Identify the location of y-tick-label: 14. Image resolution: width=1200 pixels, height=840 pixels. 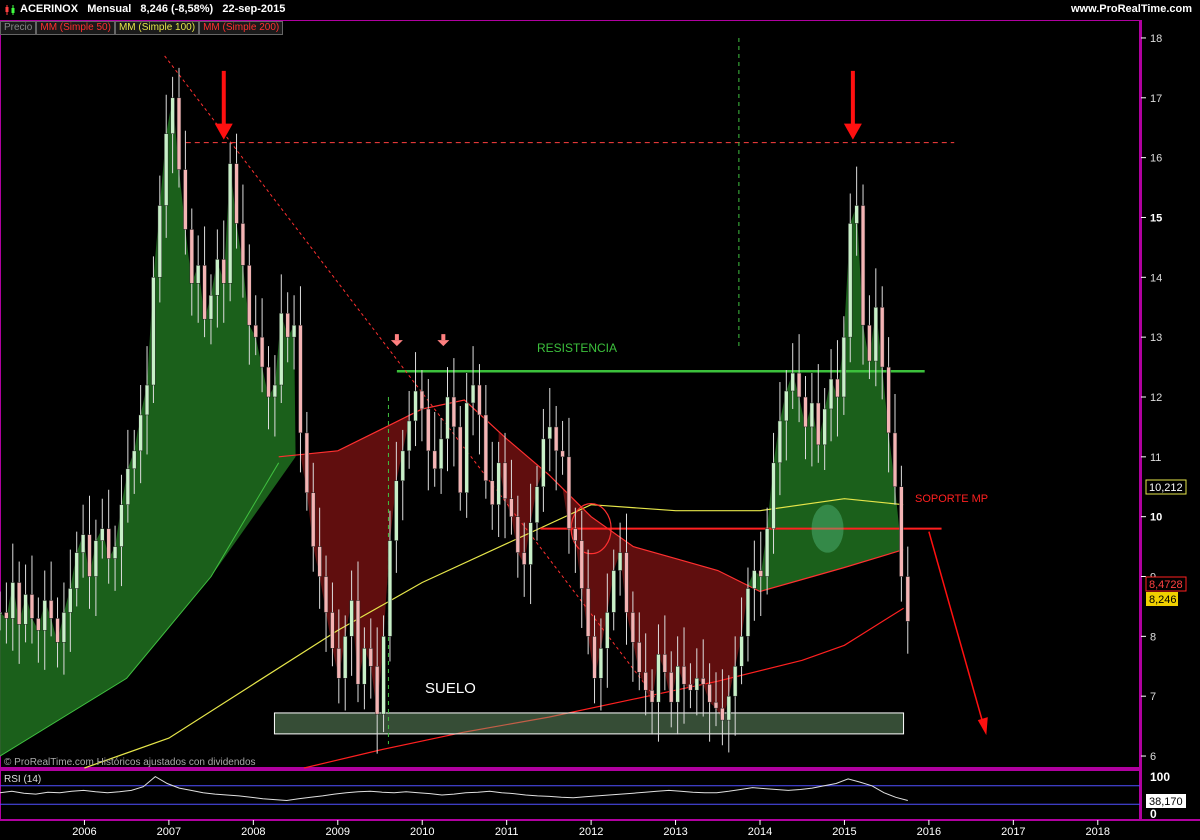
(1156, 278).